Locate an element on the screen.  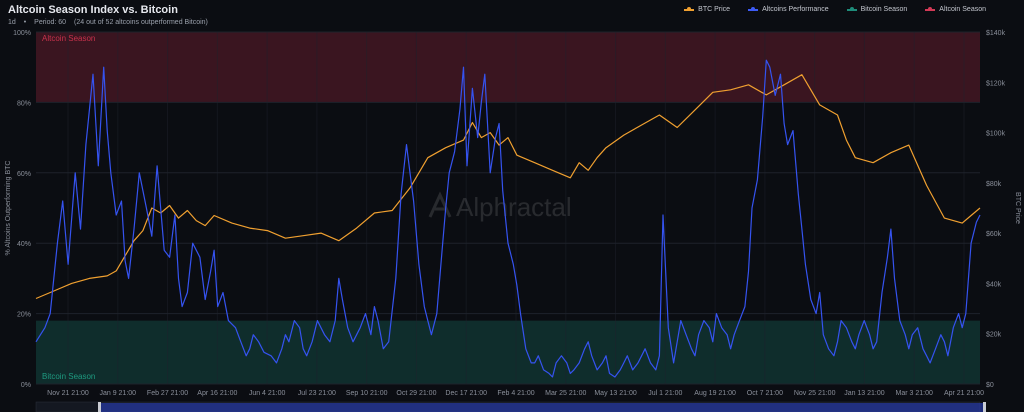
altcoin-season-label: Altcoin Season is located at coordinates (68, 38).